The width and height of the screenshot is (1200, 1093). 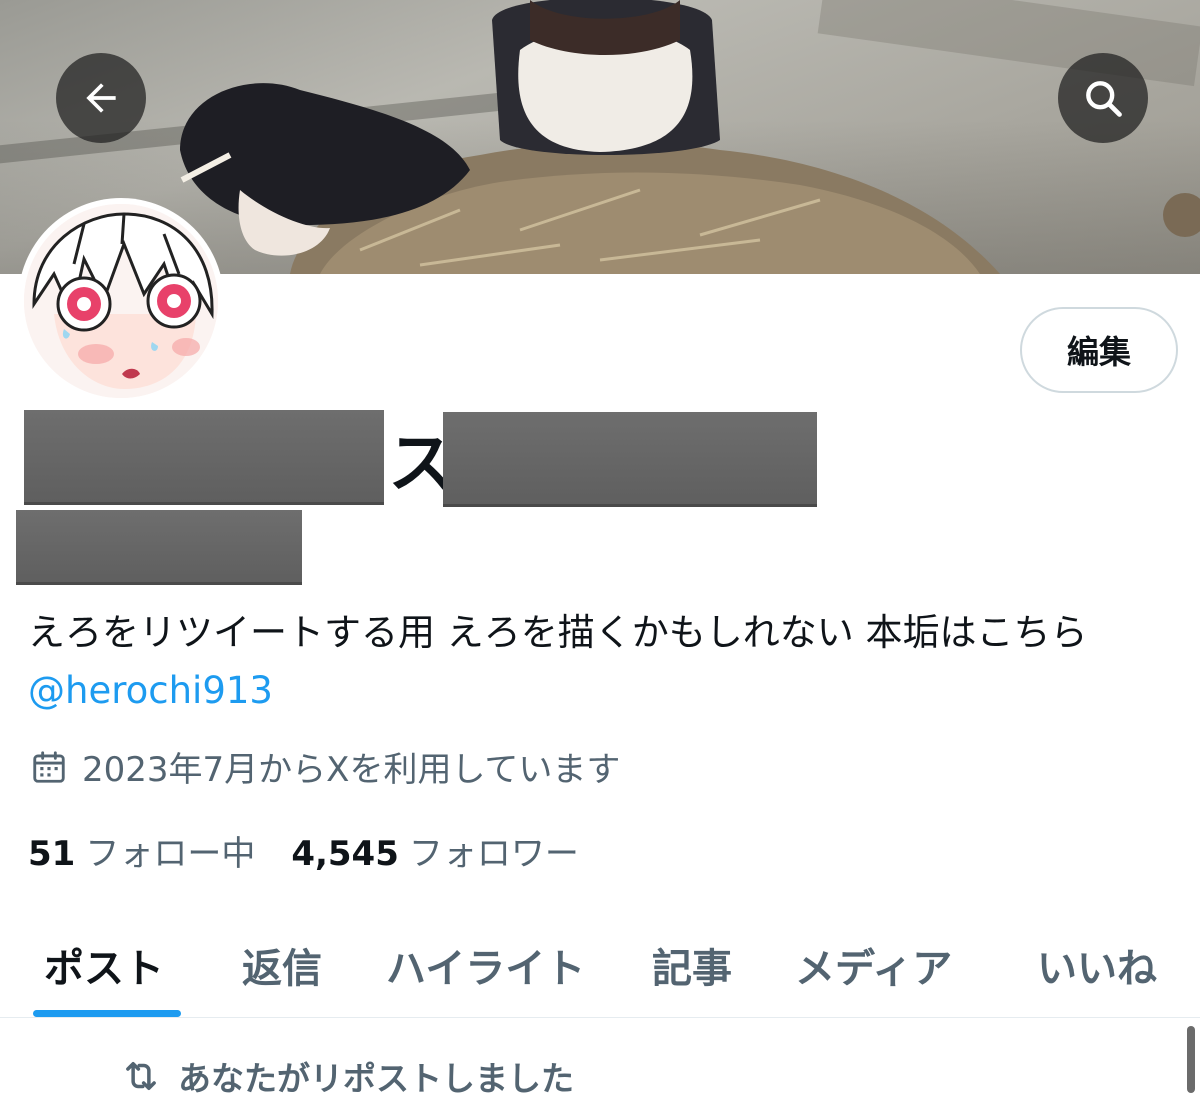 What do you see at coordinates (1191, 1059) in the screenshot?
I see `scrollbar` at bounding box center [1191, 1059].